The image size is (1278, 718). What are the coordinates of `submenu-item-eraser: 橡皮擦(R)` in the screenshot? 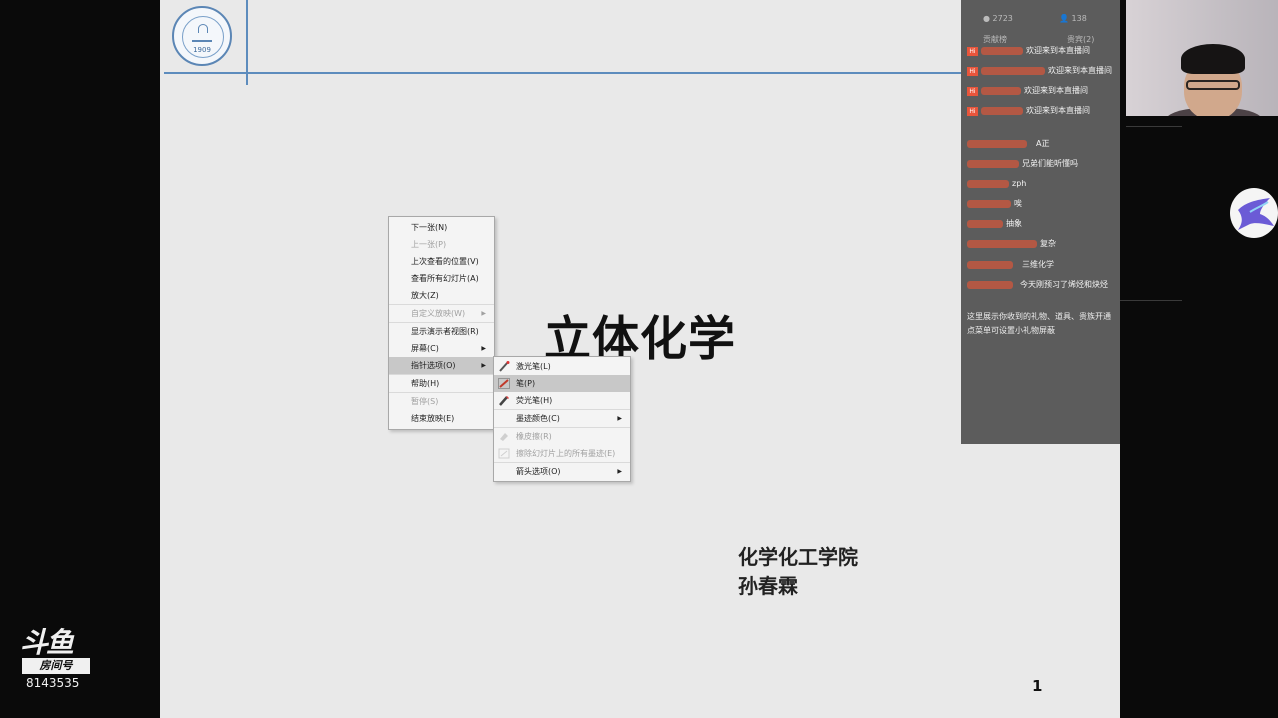 It's located at (562, 436).